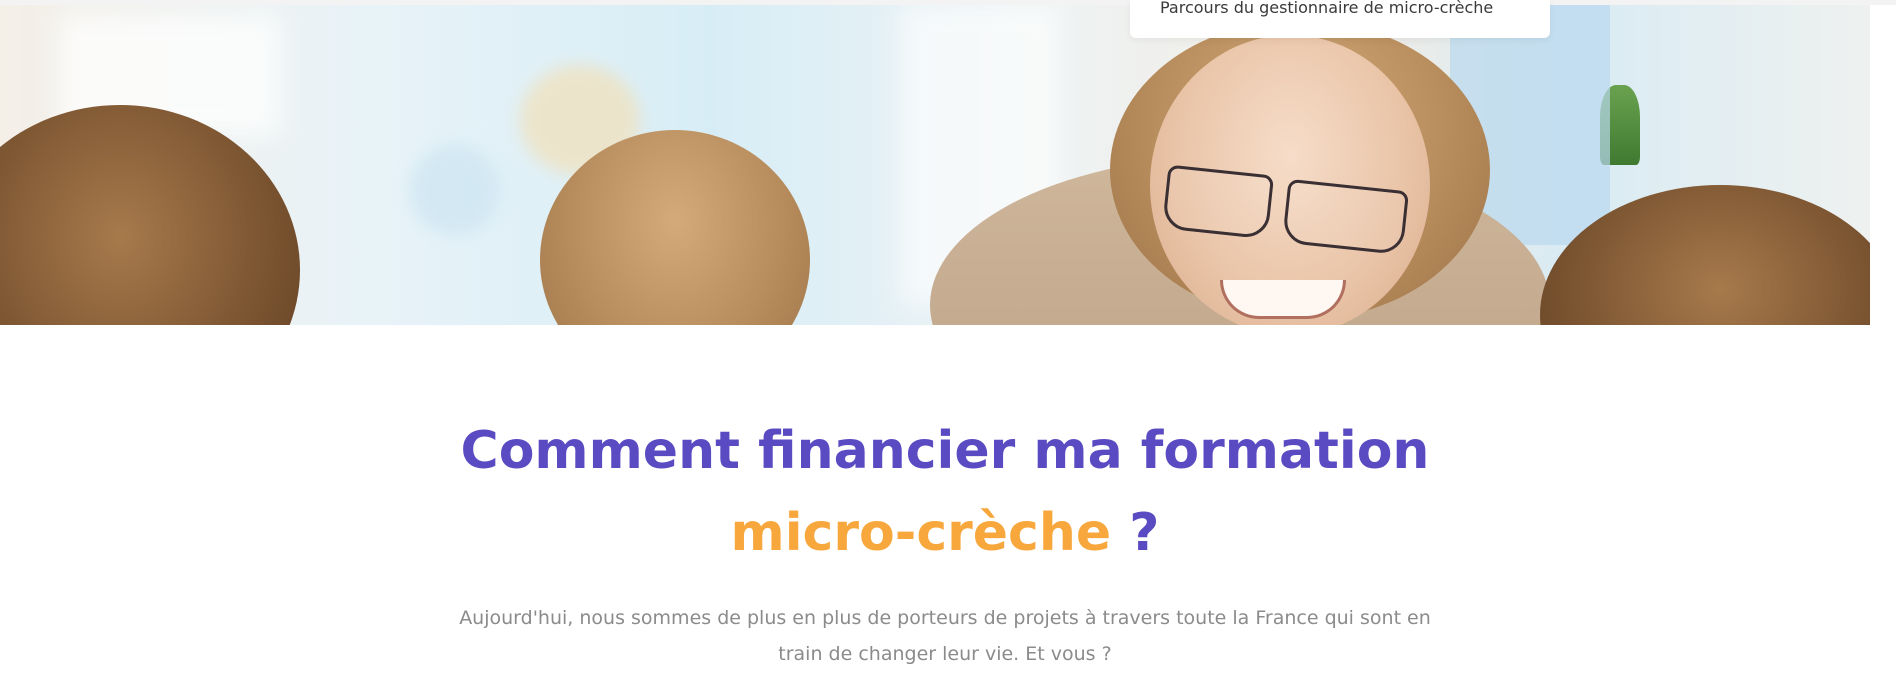 The width and height of the screenshot is (1896, 693). I want to click on nav-dropdown-menu: Parcours du gestionnaire de micro-crèche, so click(1340, 19).